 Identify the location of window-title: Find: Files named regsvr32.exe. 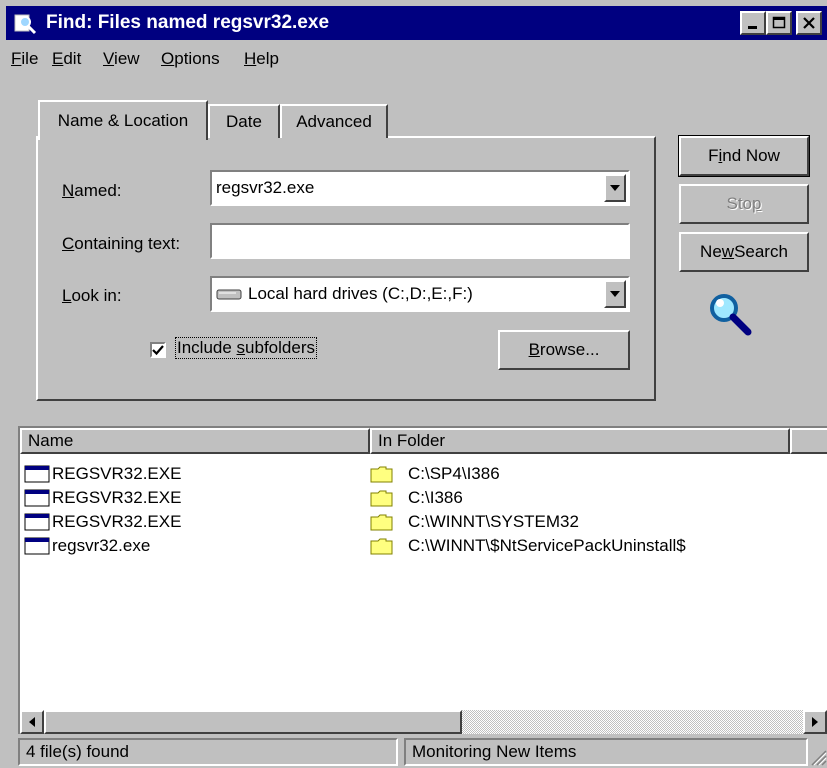
(188, 22).